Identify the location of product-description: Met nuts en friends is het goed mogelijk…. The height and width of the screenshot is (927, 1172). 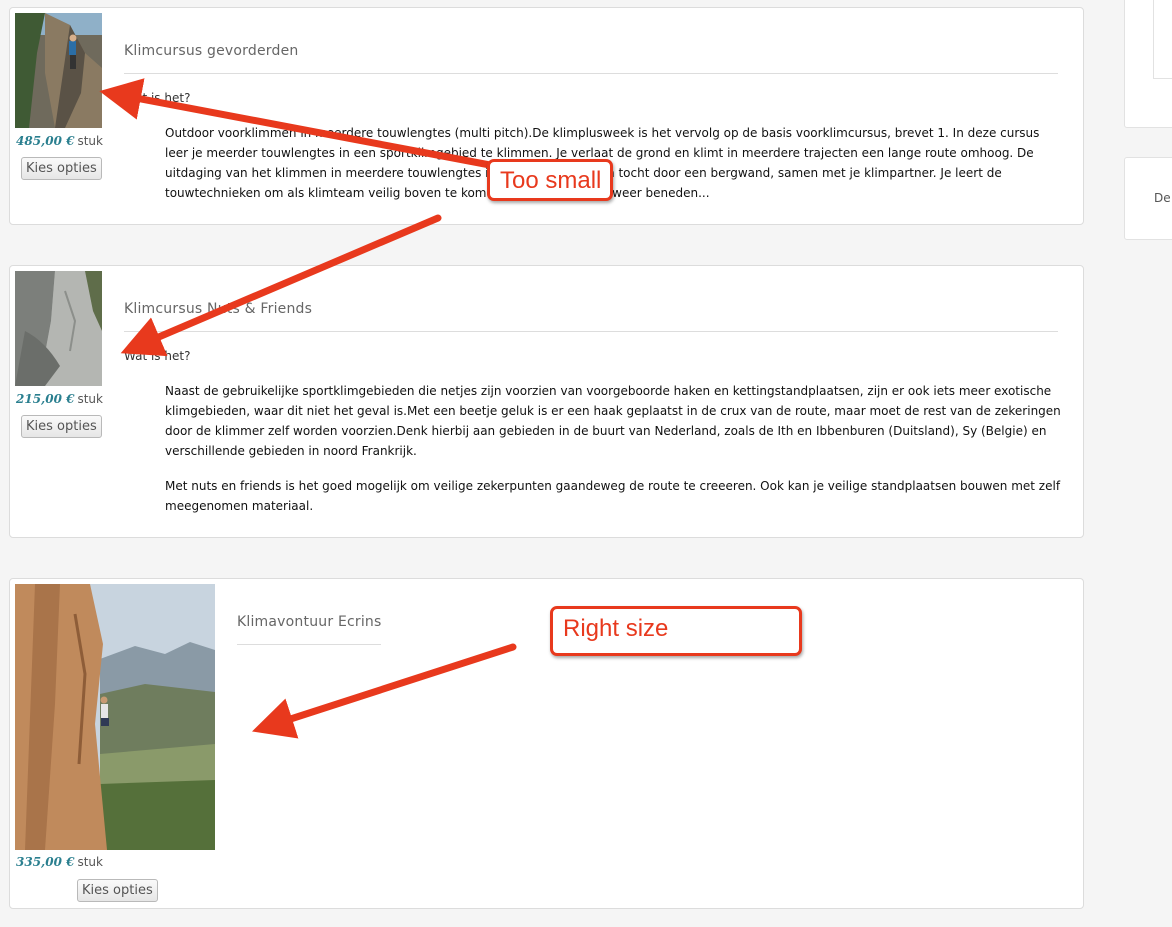
(613, 496).